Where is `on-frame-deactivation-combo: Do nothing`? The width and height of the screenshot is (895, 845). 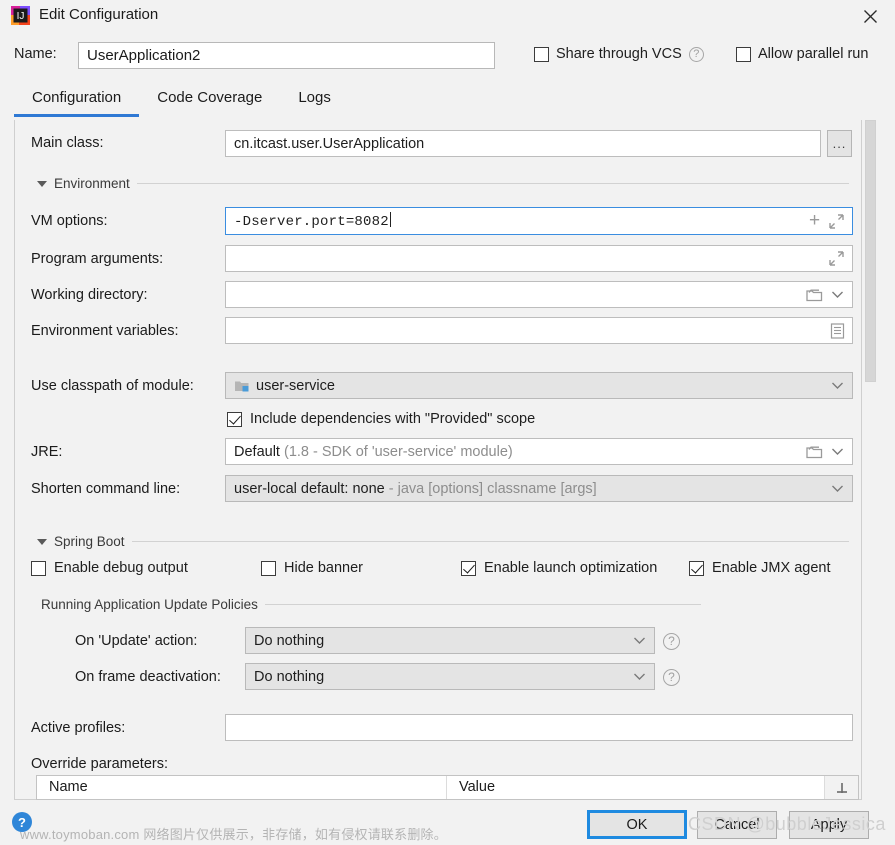 on-frame-deactivation-combo: Do nothing is located at coordinates (450, 676).